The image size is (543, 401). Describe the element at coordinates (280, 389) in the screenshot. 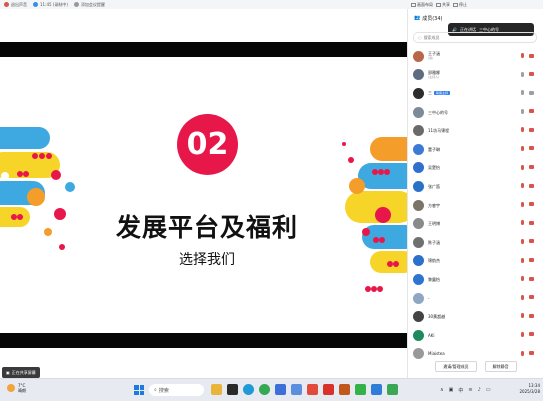

I see `store-icon` at that location.